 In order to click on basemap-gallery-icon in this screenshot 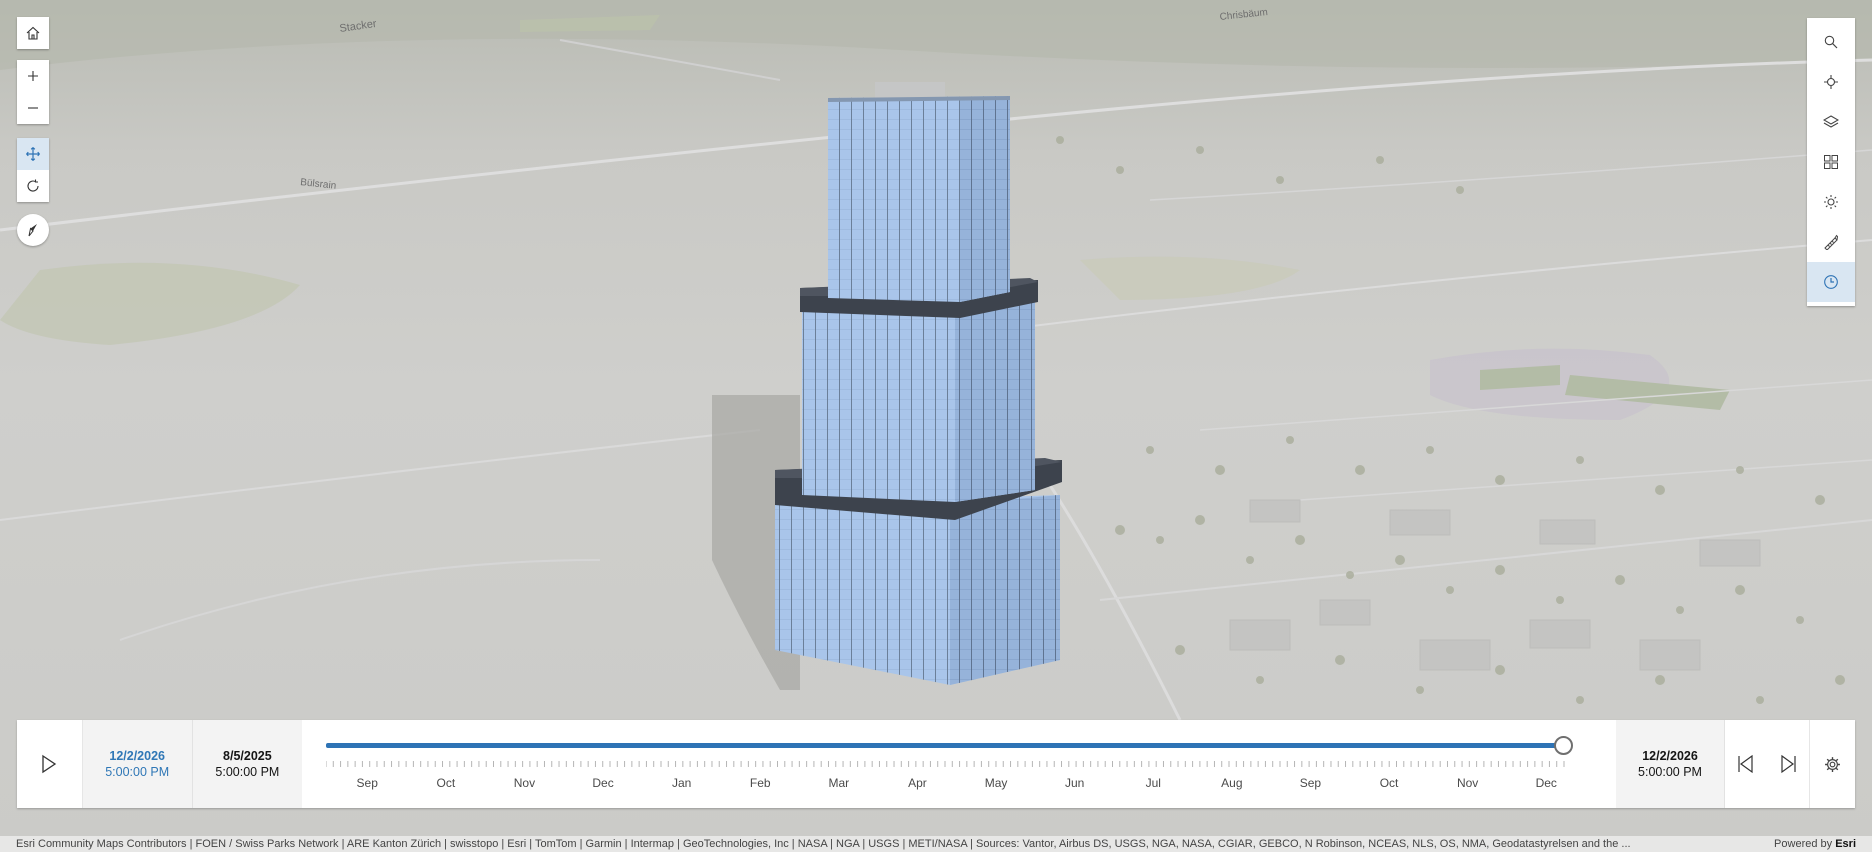, I will do `click(1831, 162)`.